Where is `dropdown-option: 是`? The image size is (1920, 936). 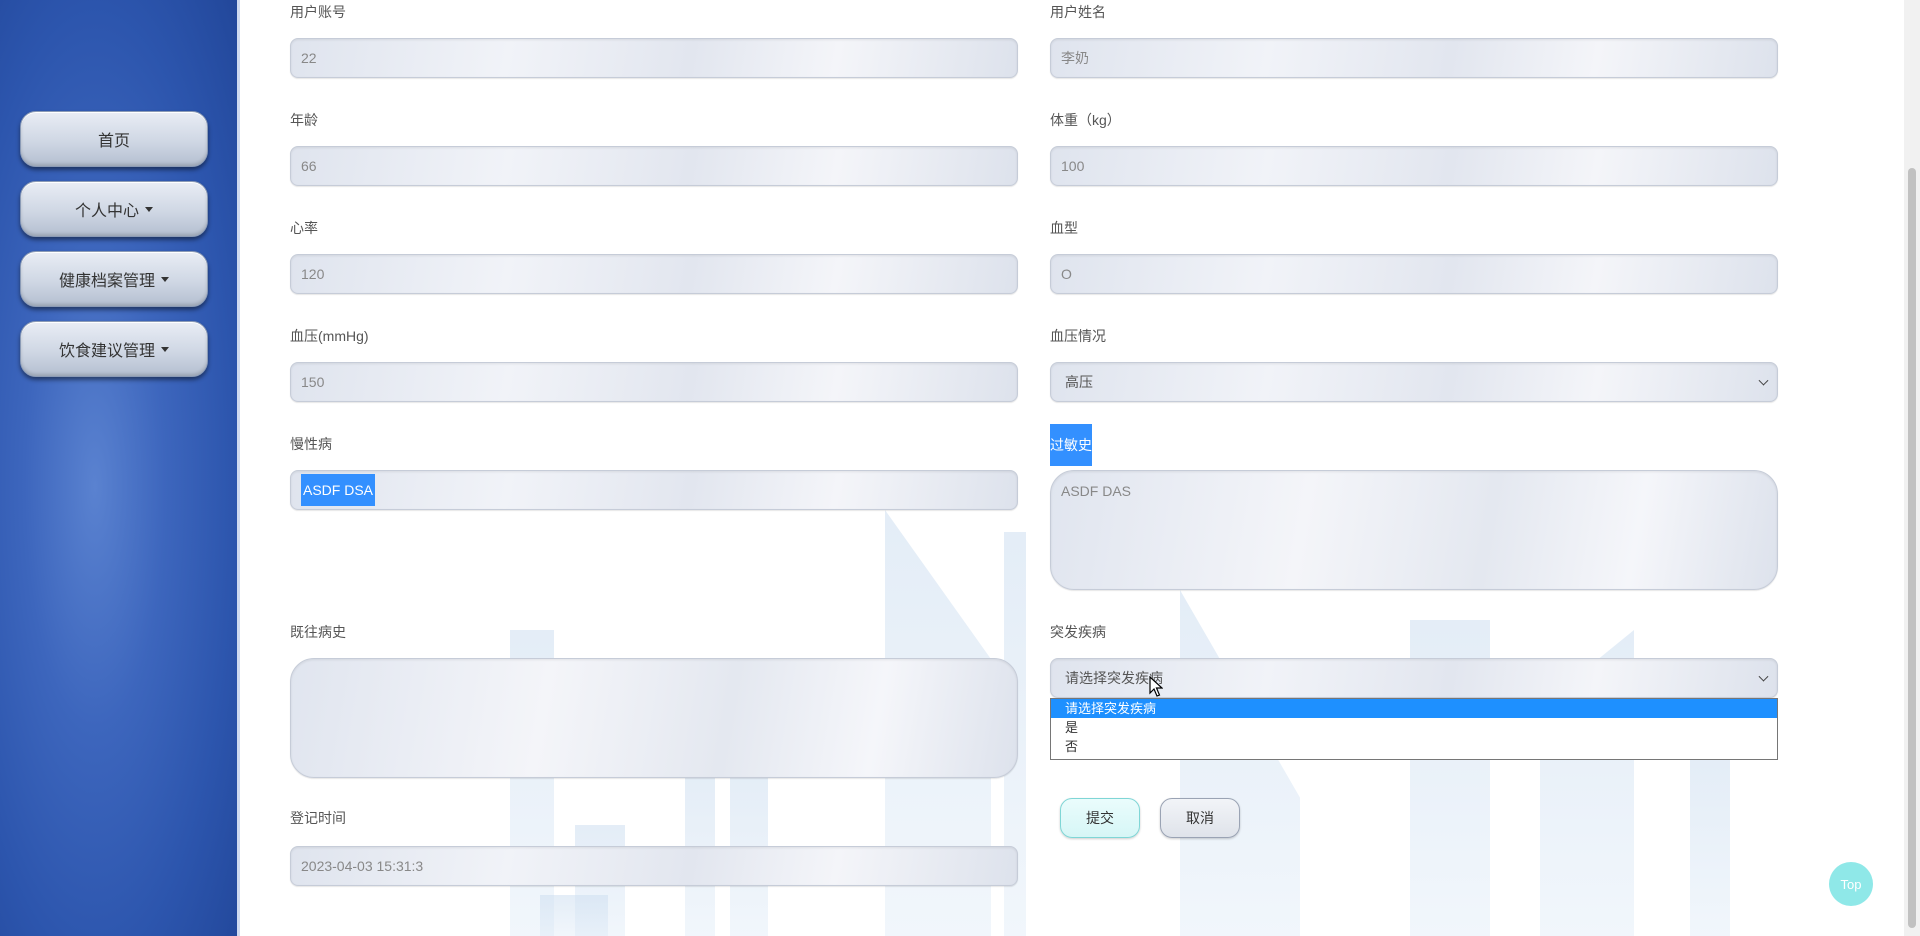
dropdown-option: 是 is located at coordinates (1414, 727).